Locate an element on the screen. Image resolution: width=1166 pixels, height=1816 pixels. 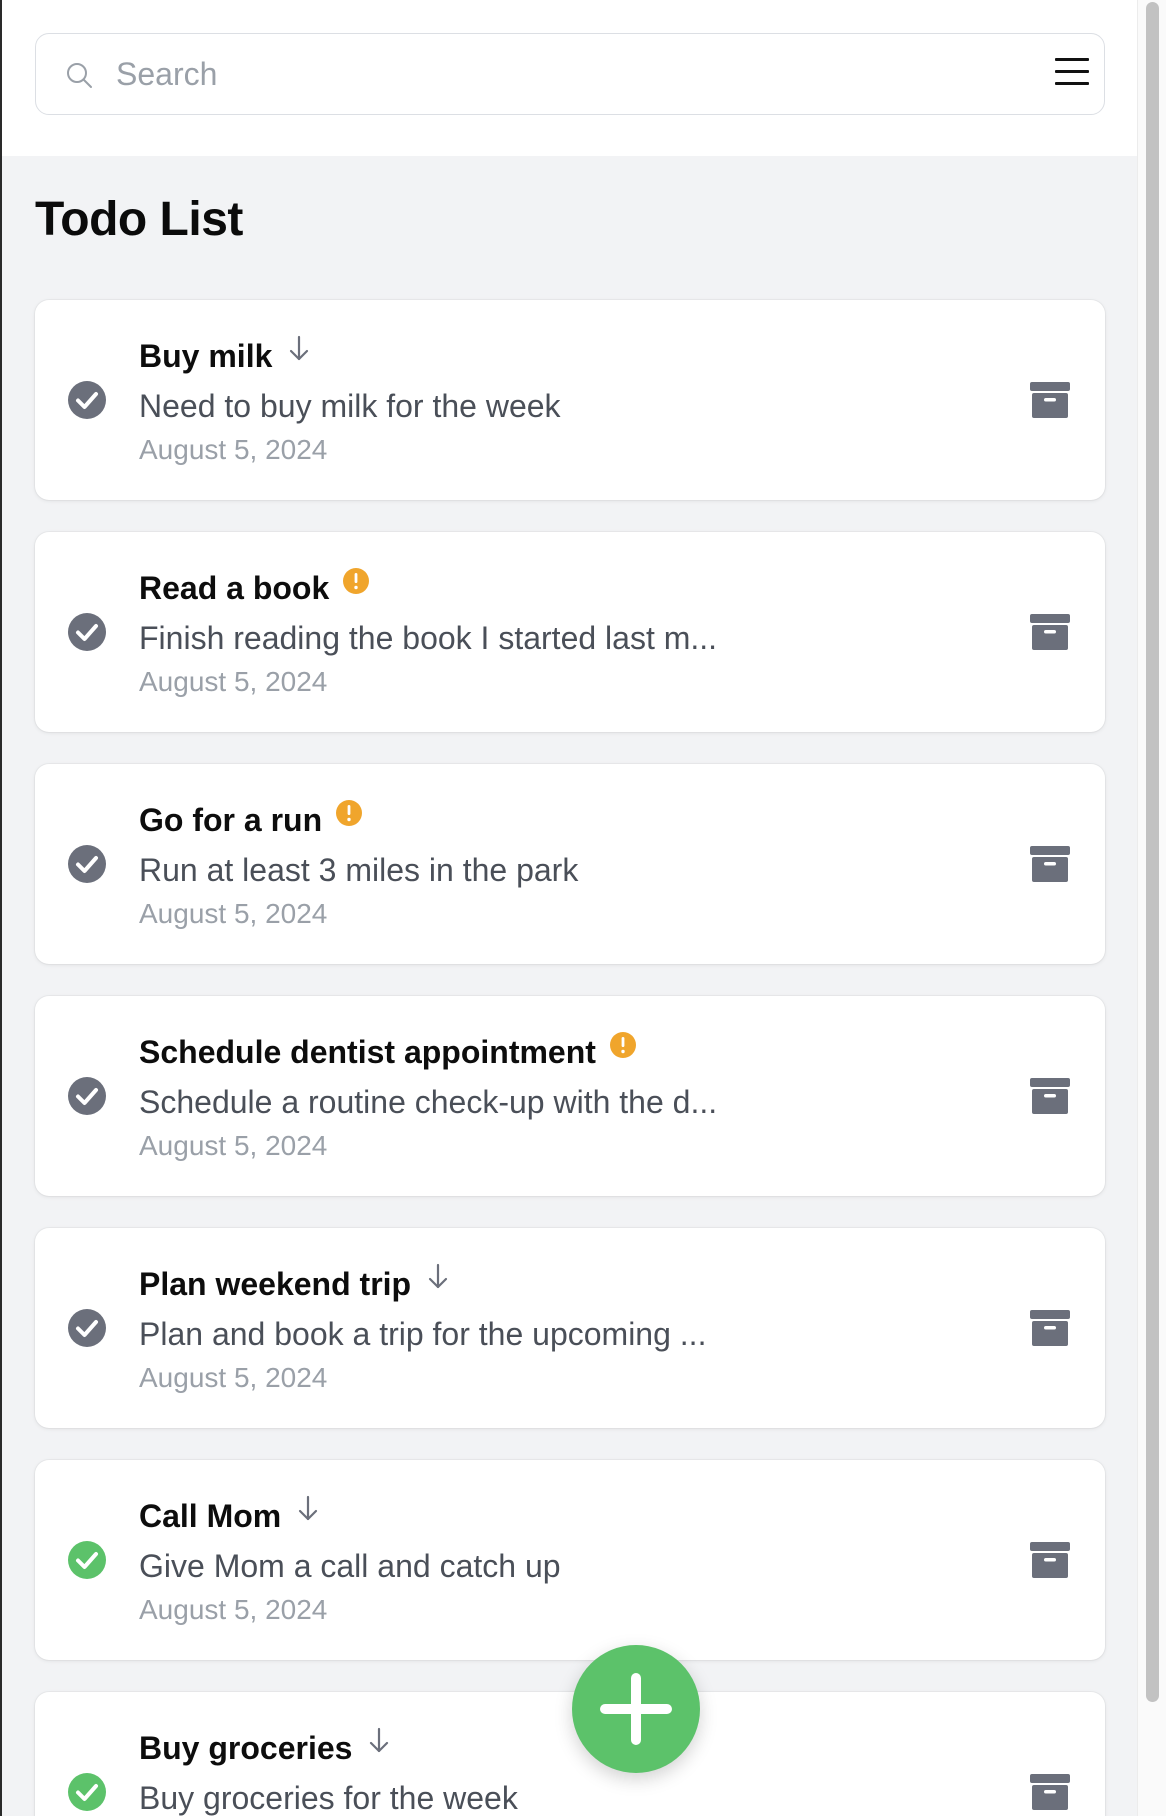
plus-icon is located at coordinates (636, 1709).